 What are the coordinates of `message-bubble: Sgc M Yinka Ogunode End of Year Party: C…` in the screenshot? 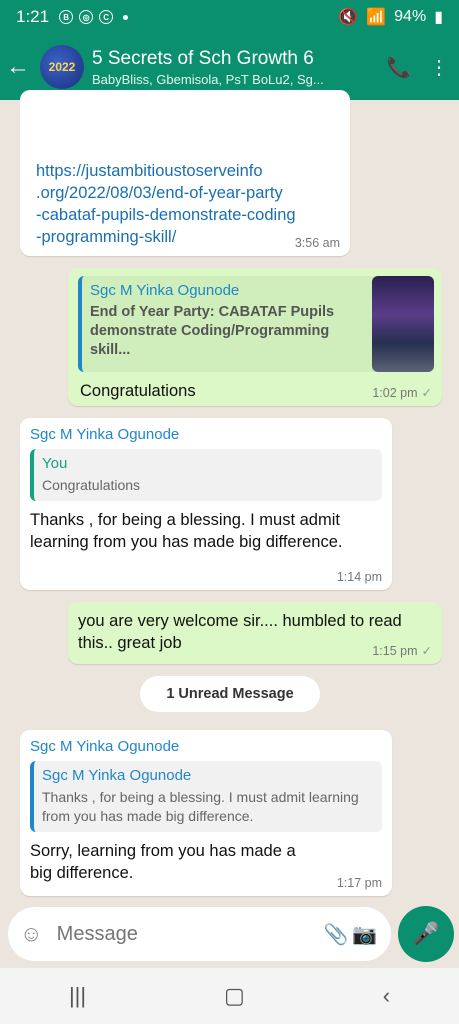 It's located at (255, 337).